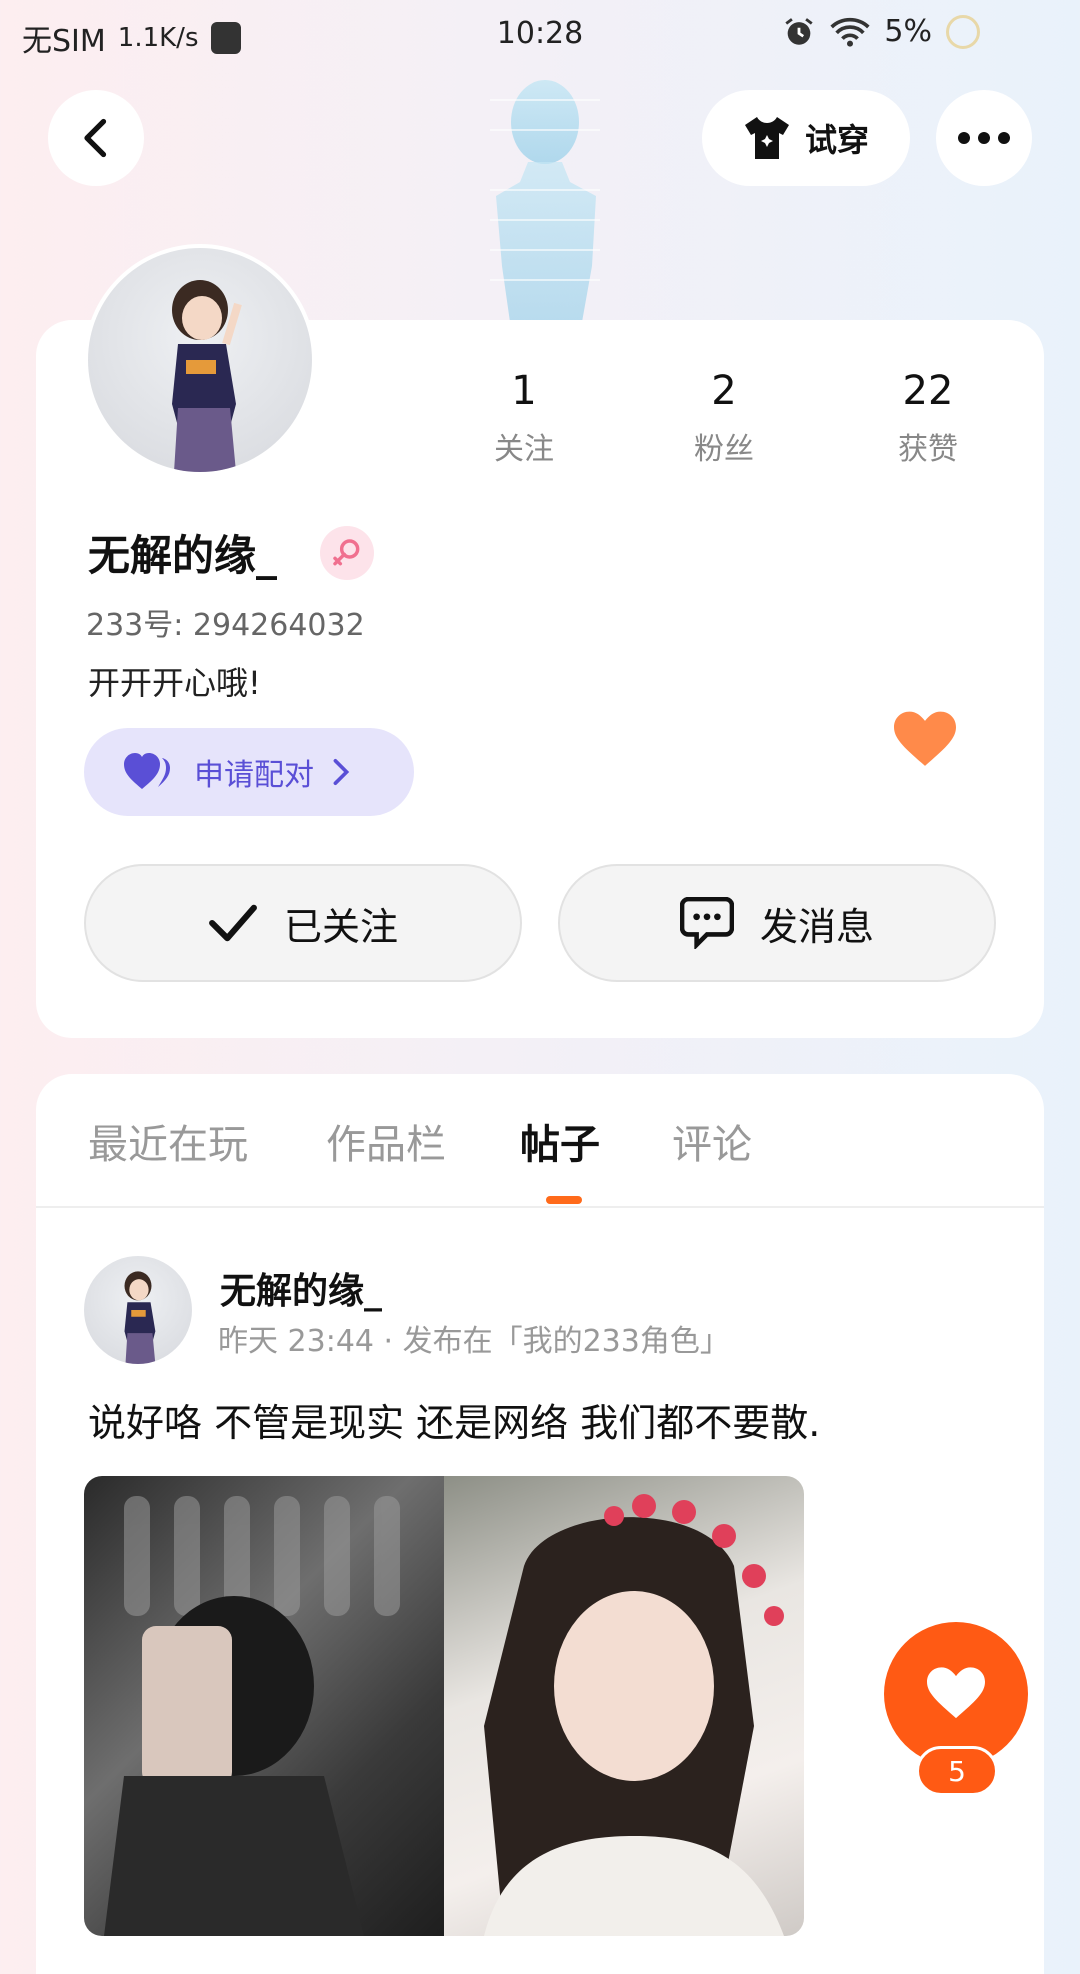 Image resolution: width=1080 pixels, height=1974 pixels. Describe the element at coordinates (928, 449) in the screenshot. I see `likes-label: 获赞` at that location.